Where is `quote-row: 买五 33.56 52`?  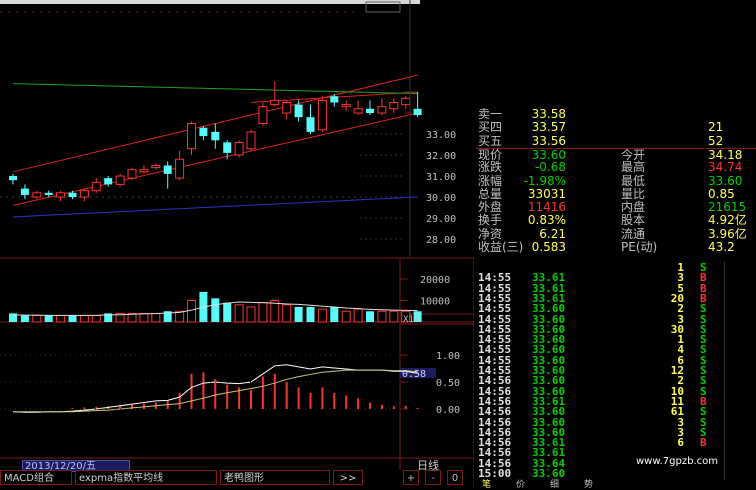
quote-row: 买五 33.56 52 is located at coordinates (616, 140).